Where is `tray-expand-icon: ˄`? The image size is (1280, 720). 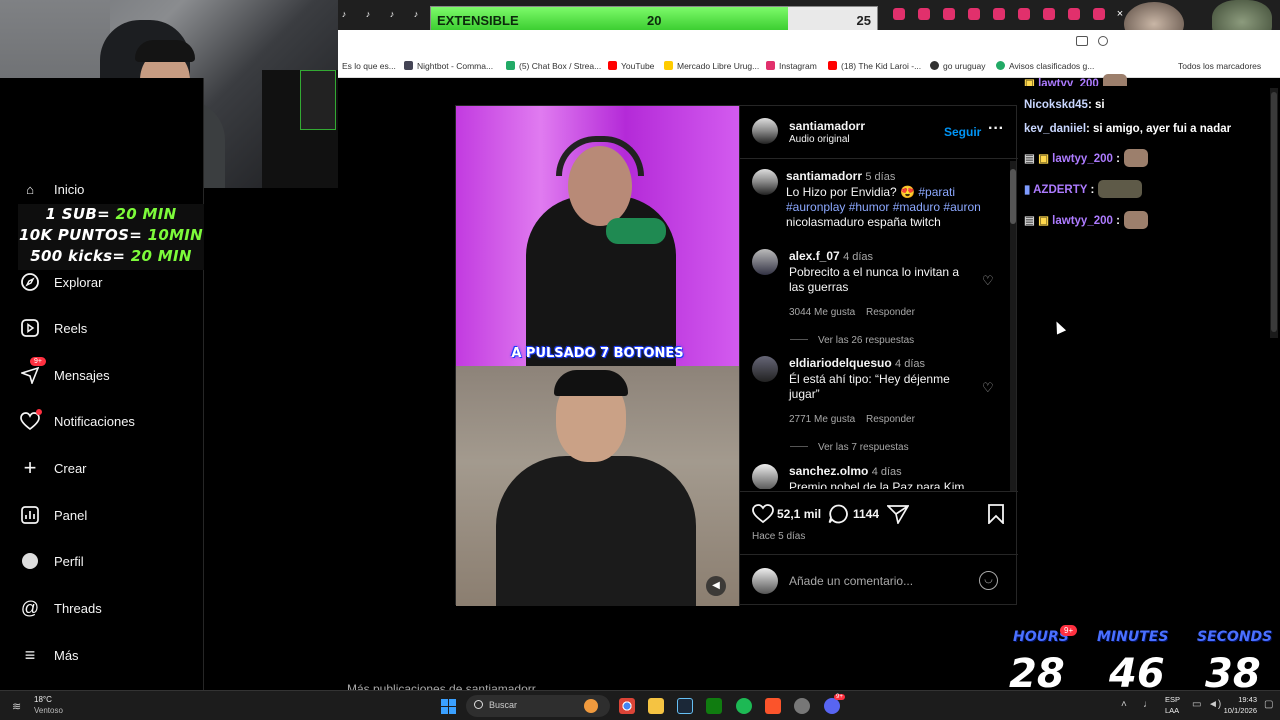 tray-expand-icon: ˄ is located at coordinates (1124, 704).